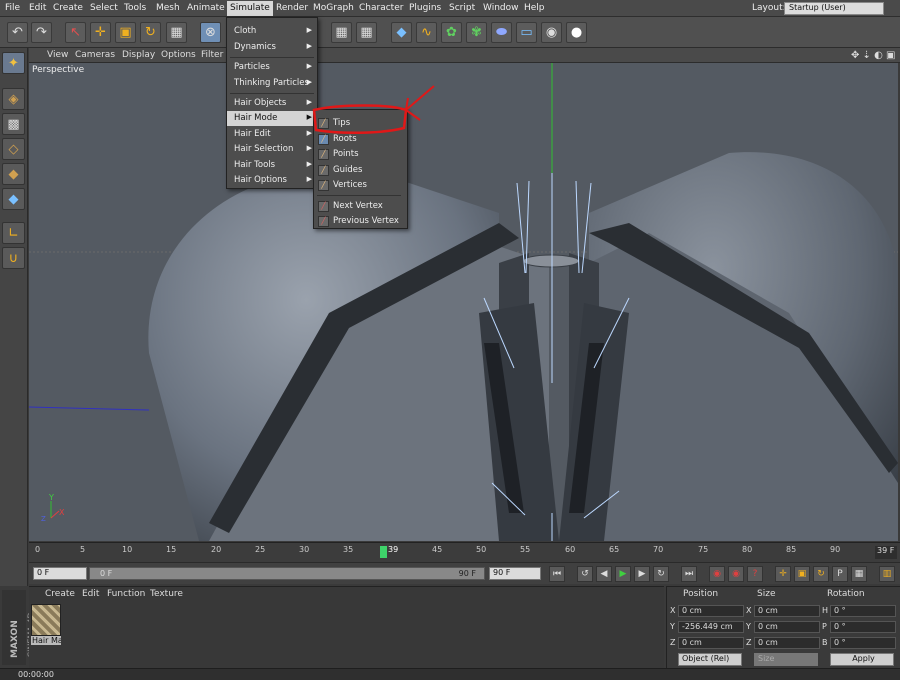 The width and height of the screenshot is (900, 680). I want to click on menu-tools: Tools, so click(135, 8).